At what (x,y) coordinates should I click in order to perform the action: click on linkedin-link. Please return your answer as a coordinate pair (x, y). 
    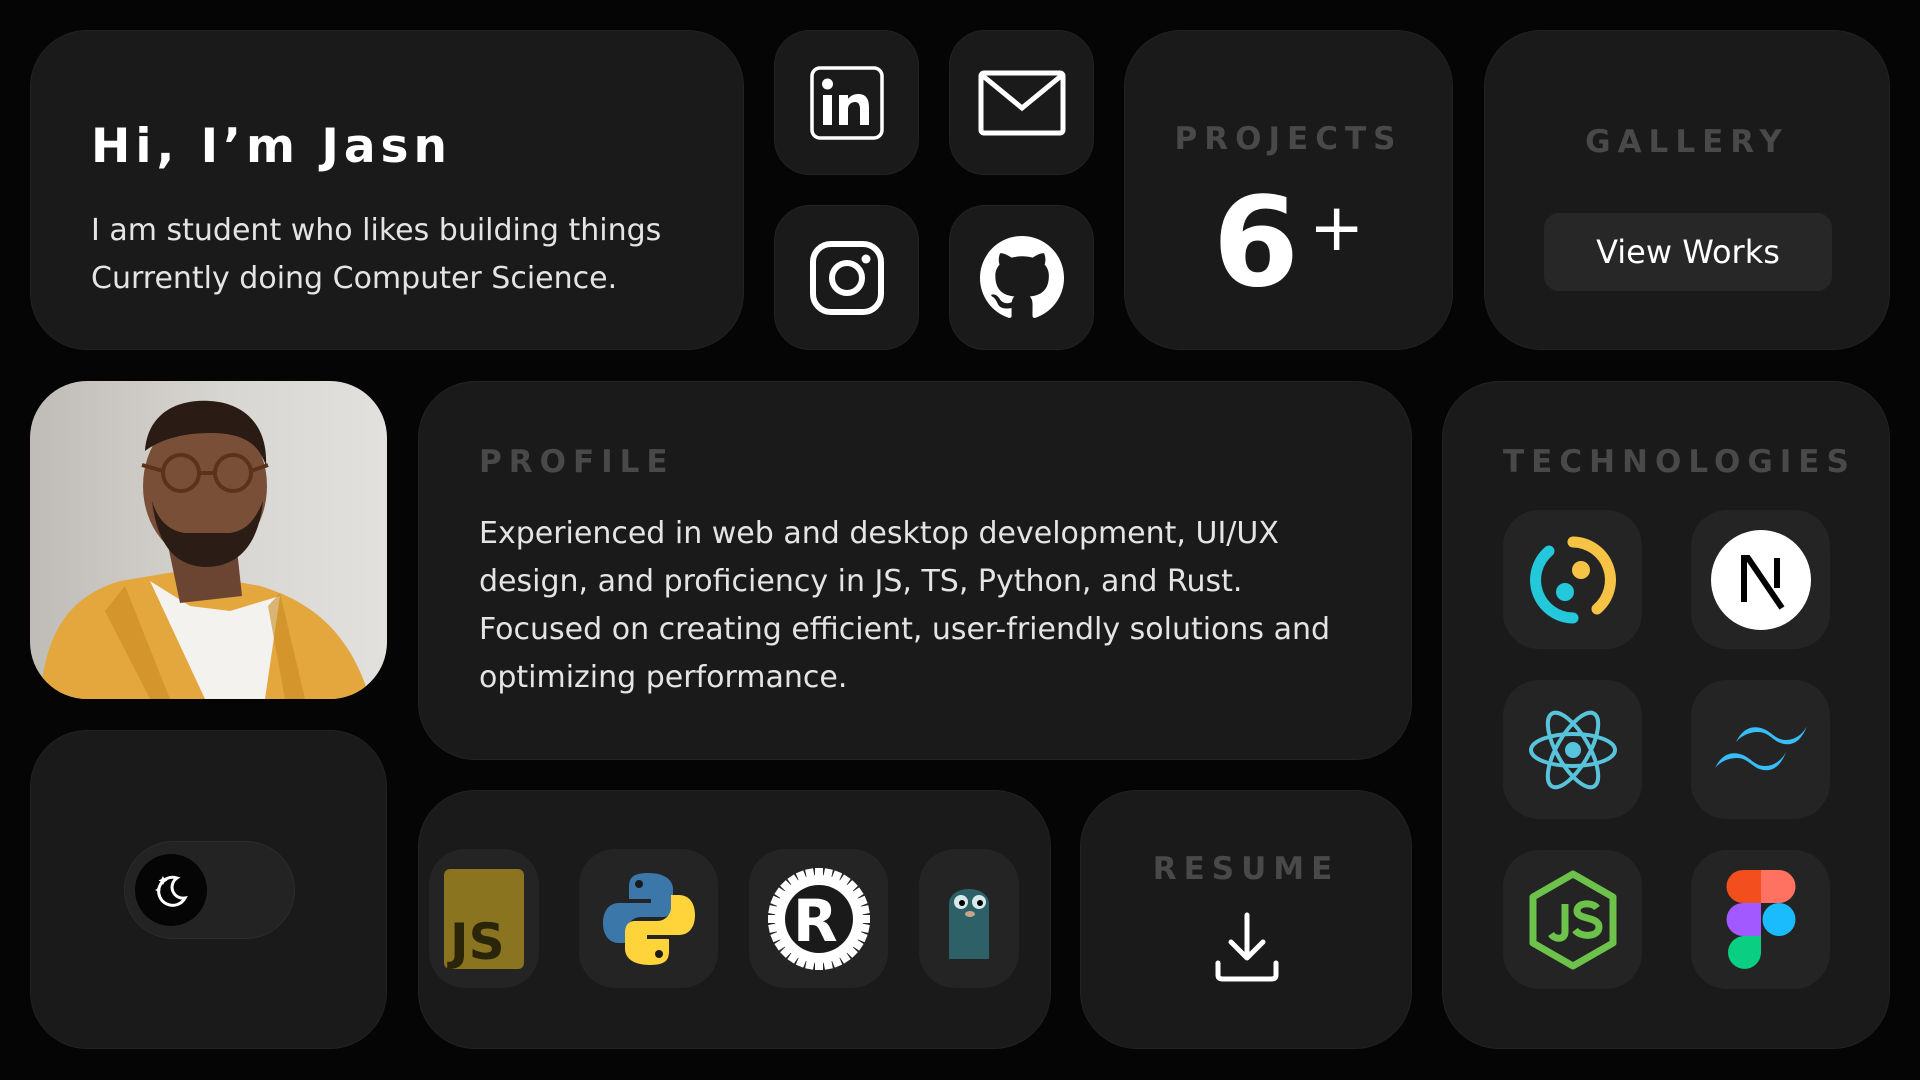
    Looking at the image, I should click on (846, 102).